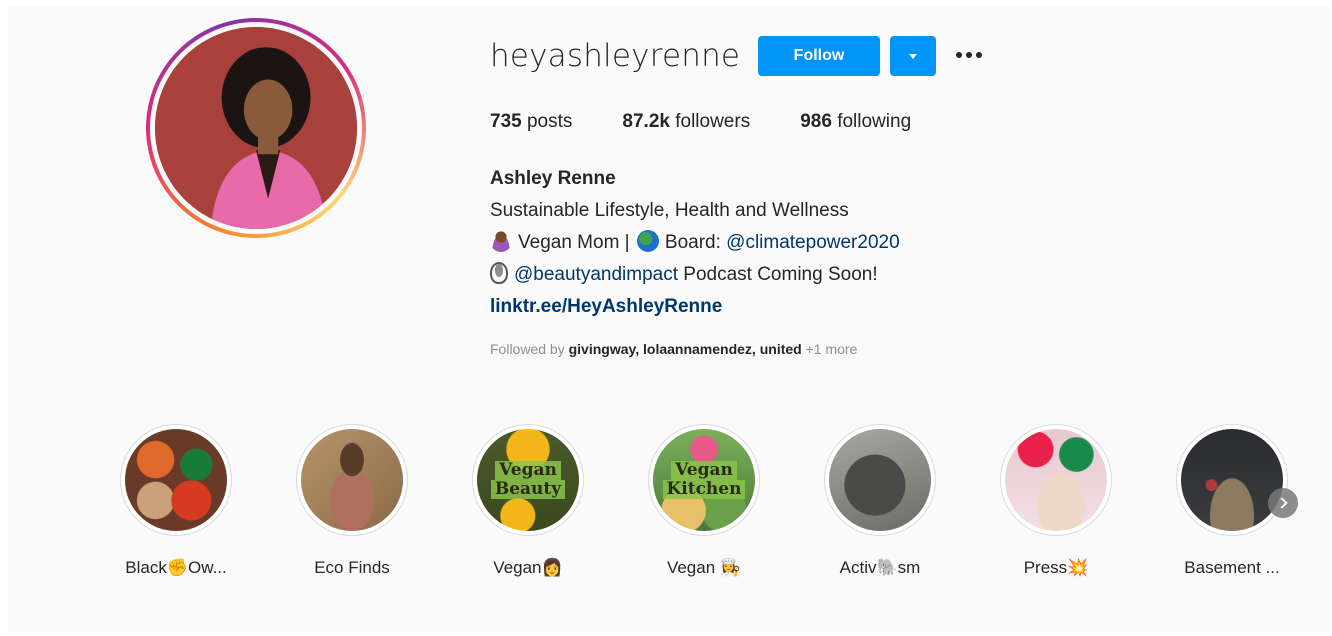  I want to click on mention-beautyandimpact: @beautyandimpact, so click(596, 274).